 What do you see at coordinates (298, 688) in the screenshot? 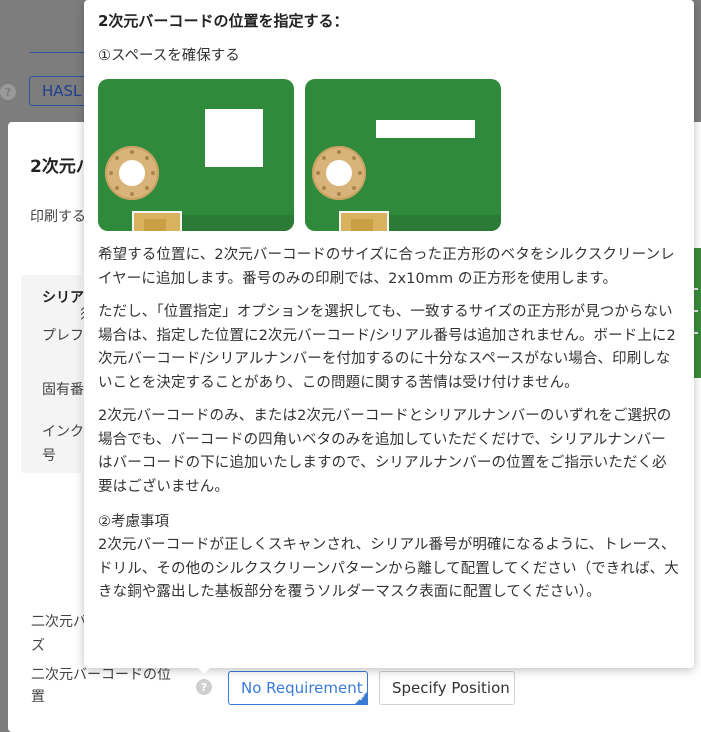
I see `no-requirement-option: No Requirement ✓` at bounding box center [298, 688].